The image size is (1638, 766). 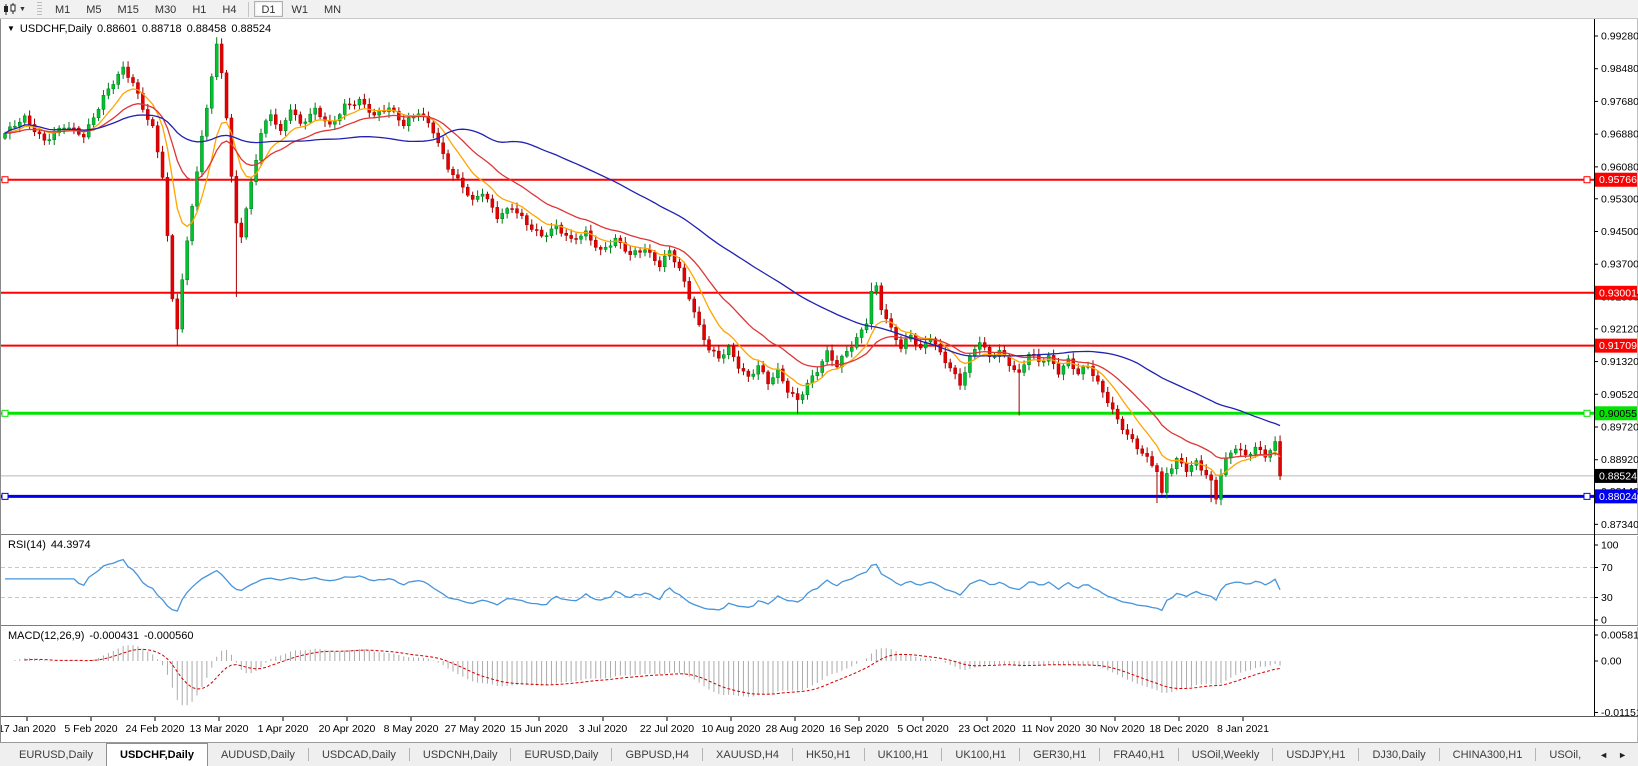 What do you see at coordinates (460, 754) in the screenshot?
I see `chart-tab-usdcnh-daily: USDCNH,Daily` at bounding box center [460, 754].